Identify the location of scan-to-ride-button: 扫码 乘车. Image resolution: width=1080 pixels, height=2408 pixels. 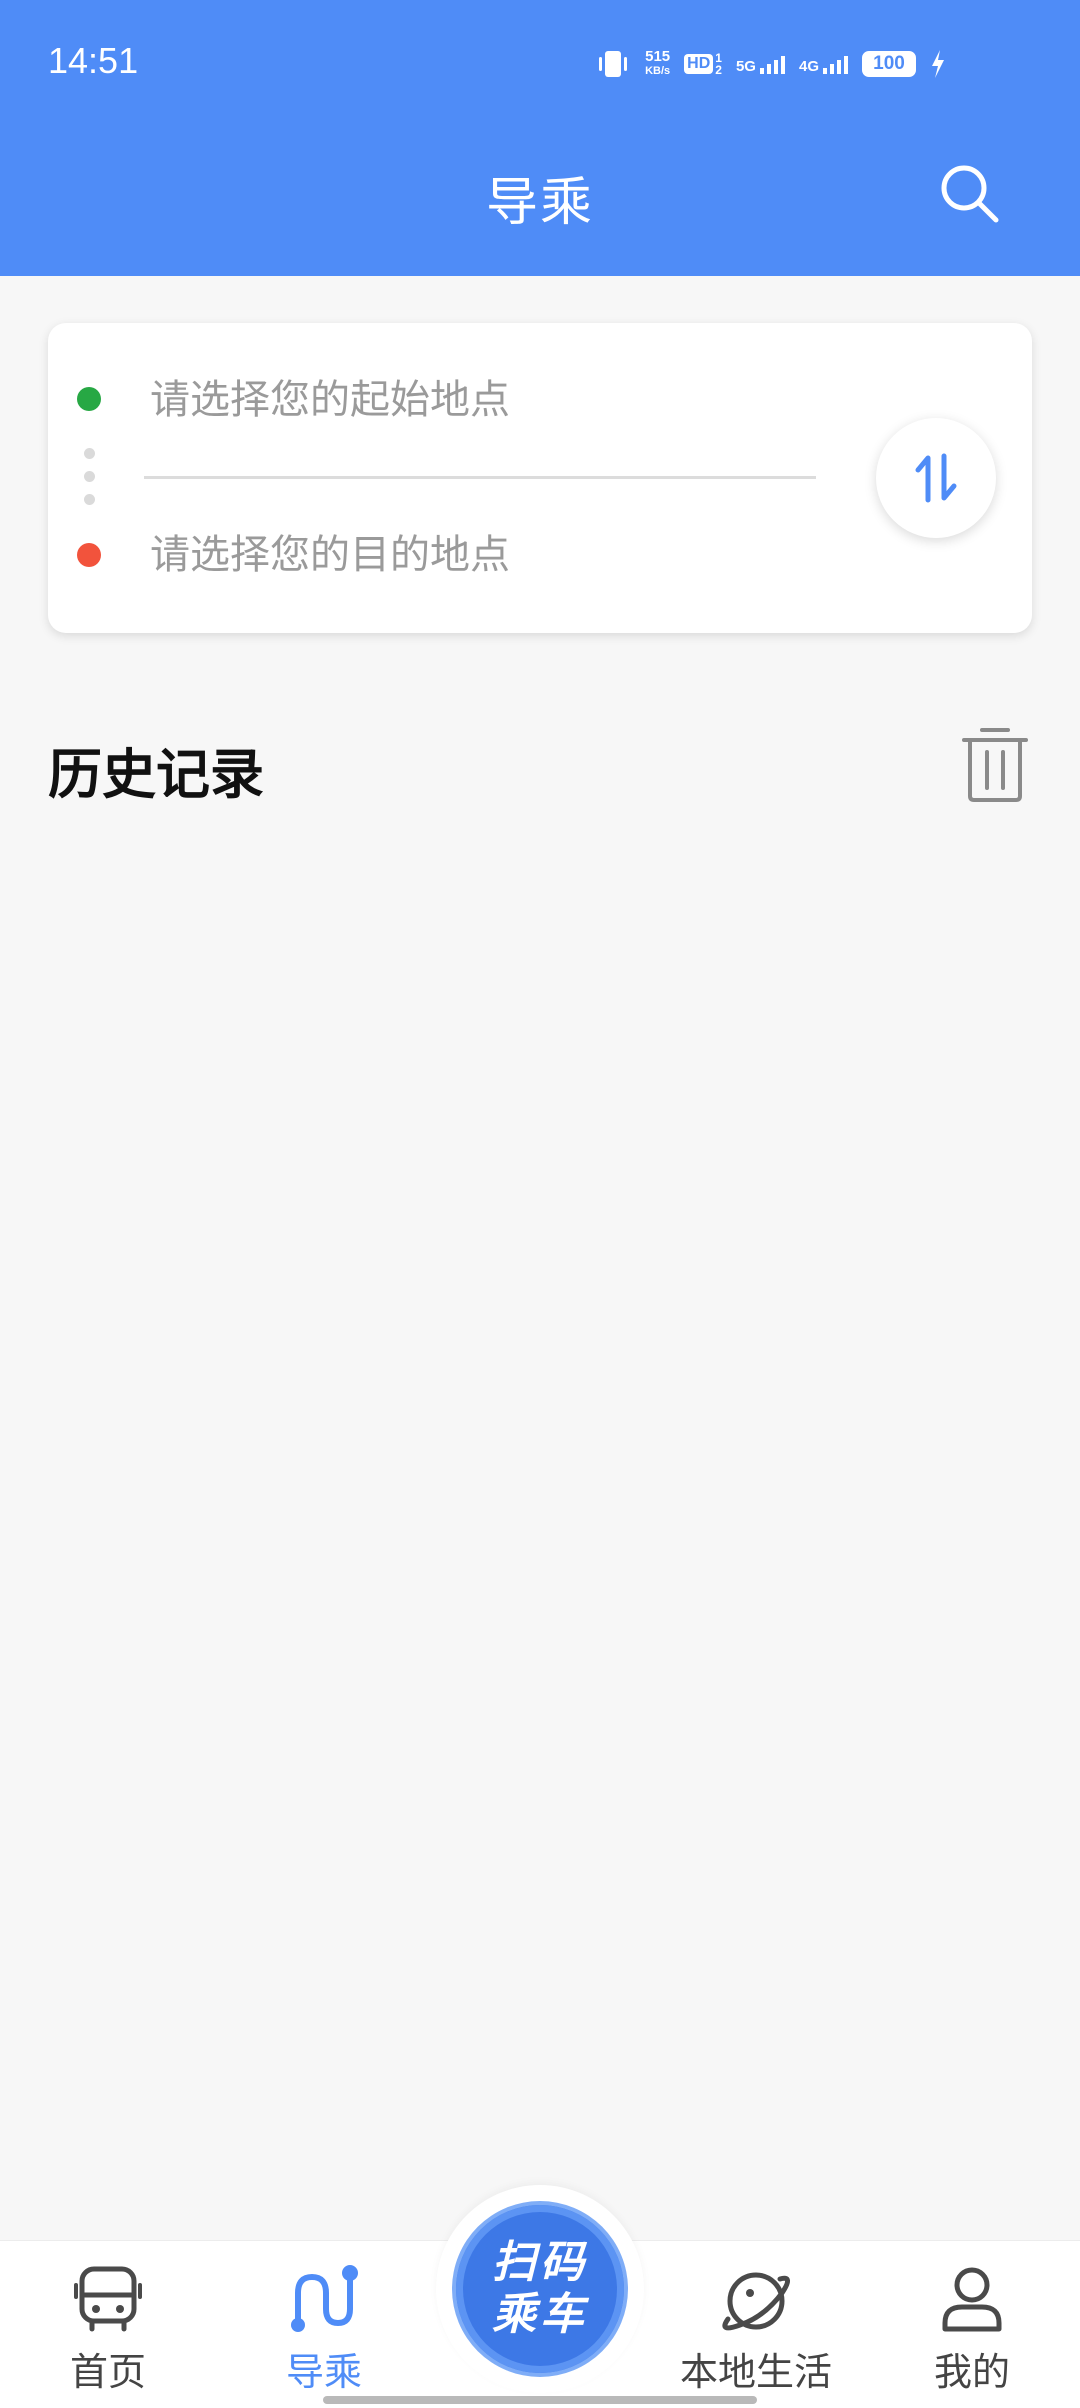
(540, 2289).